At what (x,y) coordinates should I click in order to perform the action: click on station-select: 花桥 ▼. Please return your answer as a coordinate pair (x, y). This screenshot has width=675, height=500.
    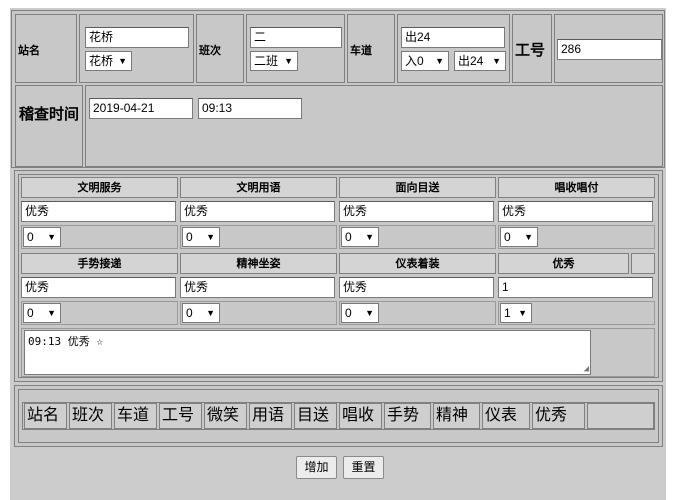
    Looking at the image, I should click on (108, 61).